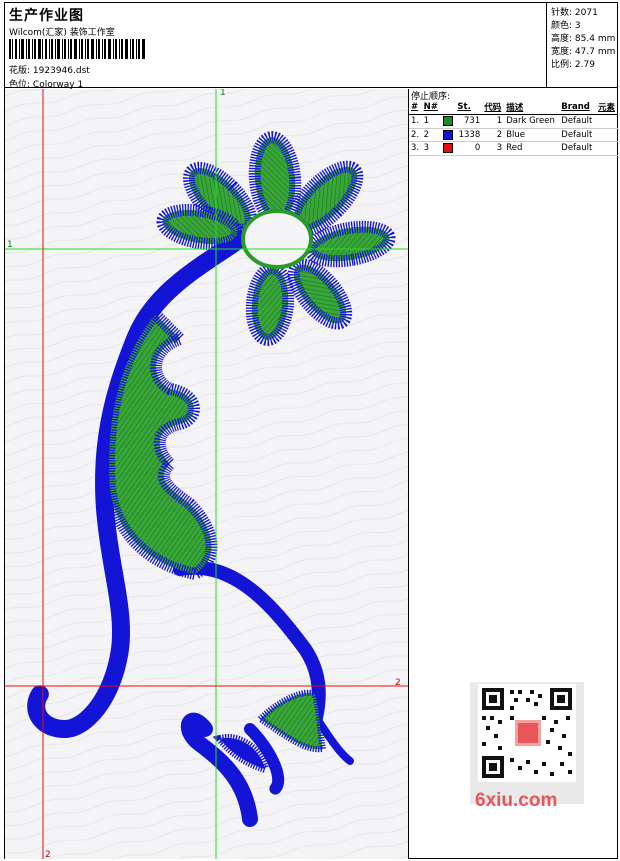  Describe the element at coordinates (415, 121) in the screenshot. I see `row-index: 1.` at that location.